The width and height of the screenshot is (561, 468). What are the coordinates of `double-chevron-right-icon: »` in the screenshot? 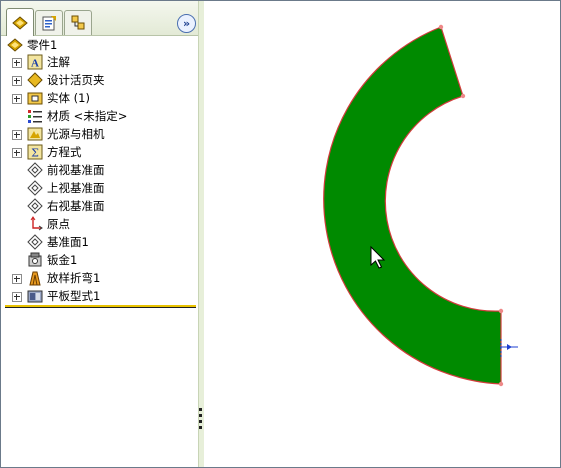 It's located at (186, 23).